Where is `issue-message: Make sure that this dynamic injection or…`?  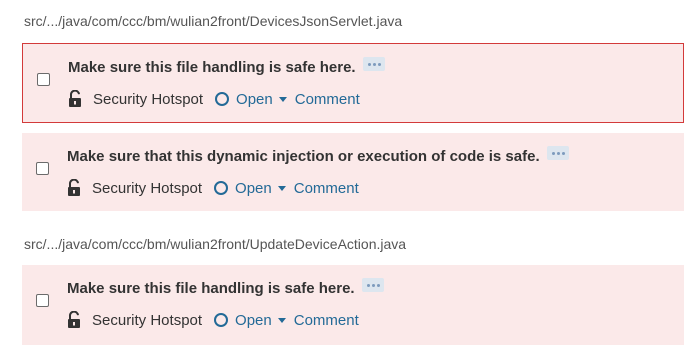
issue-message: Make sure that this dynamic injection or… is located at coordinates (303, 156).